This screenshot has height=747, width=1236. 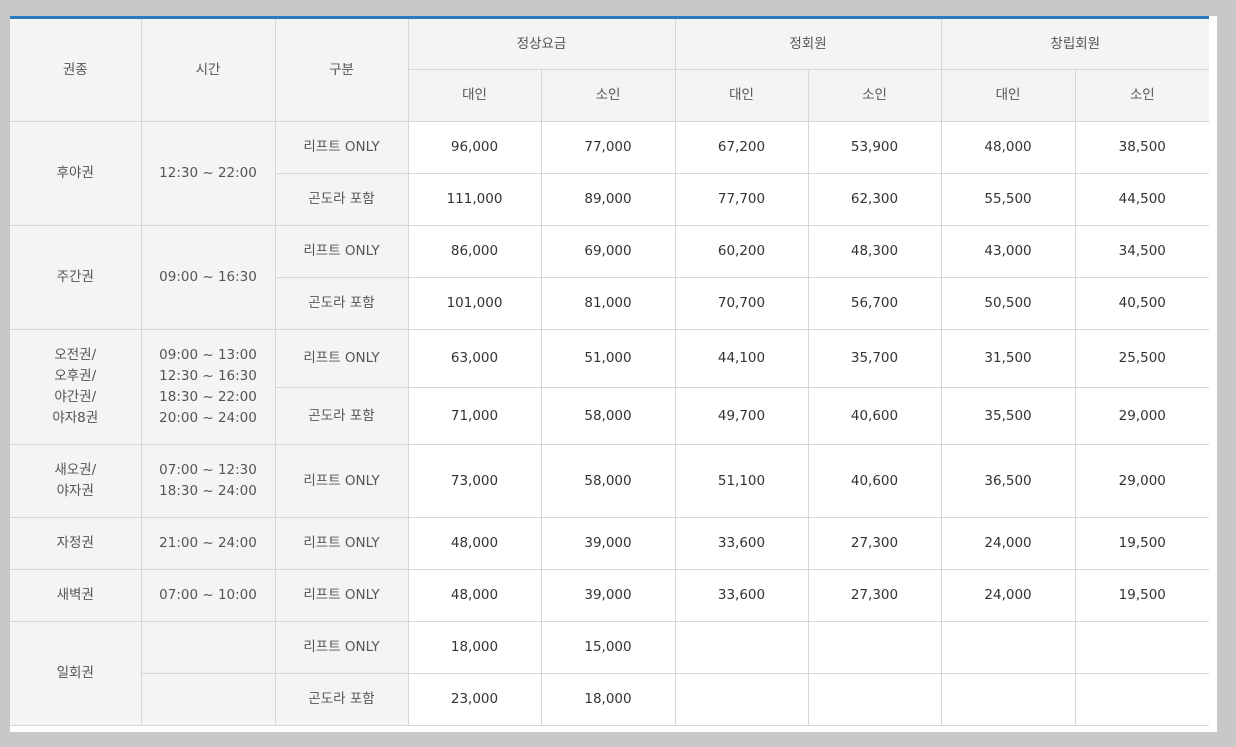 I want to click on price-cell: 43,000, so click(x=1008, y=251).